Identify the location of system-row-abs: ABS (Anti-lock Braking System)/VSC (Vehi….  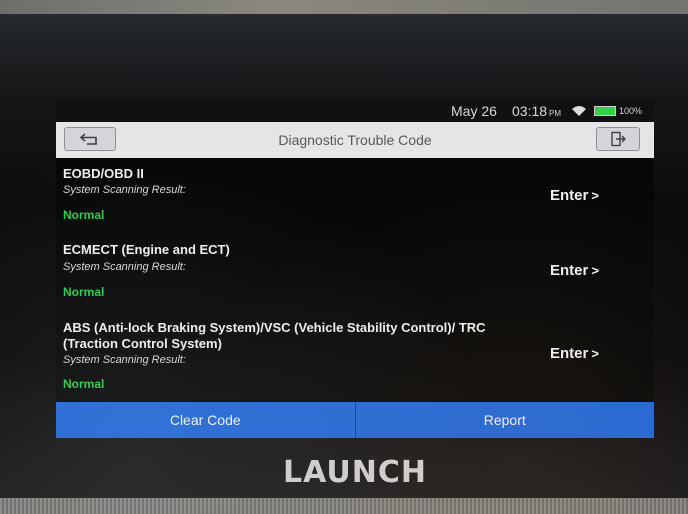
(355, 360).